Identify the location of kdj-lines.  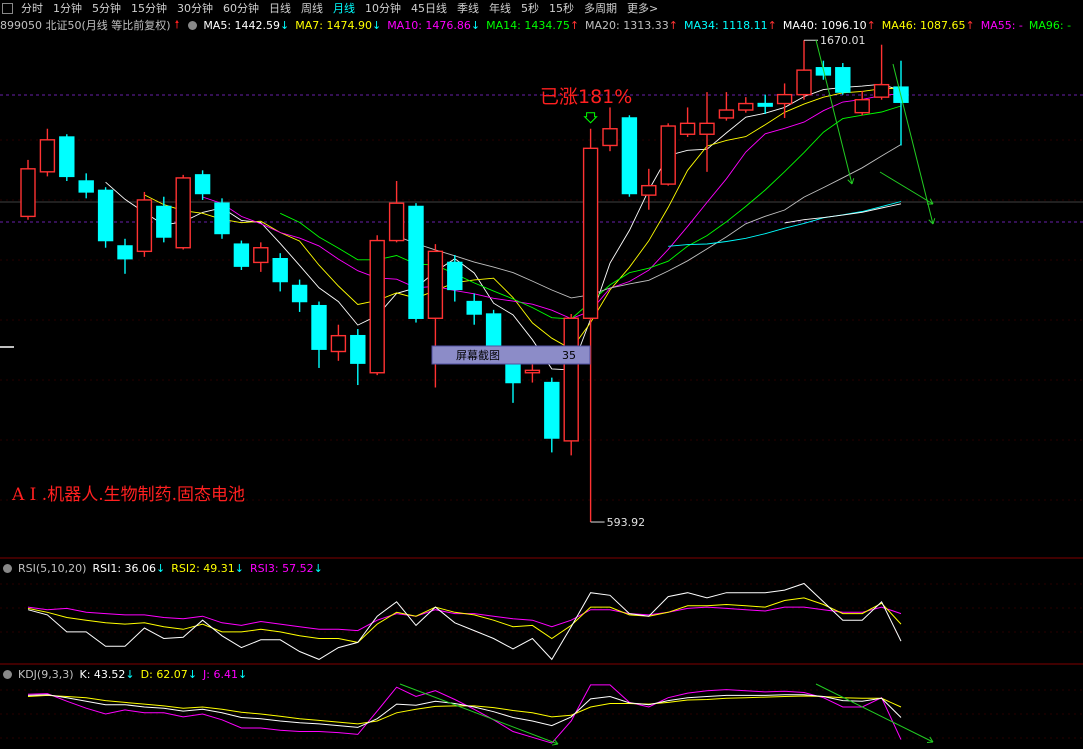
(464, 714).